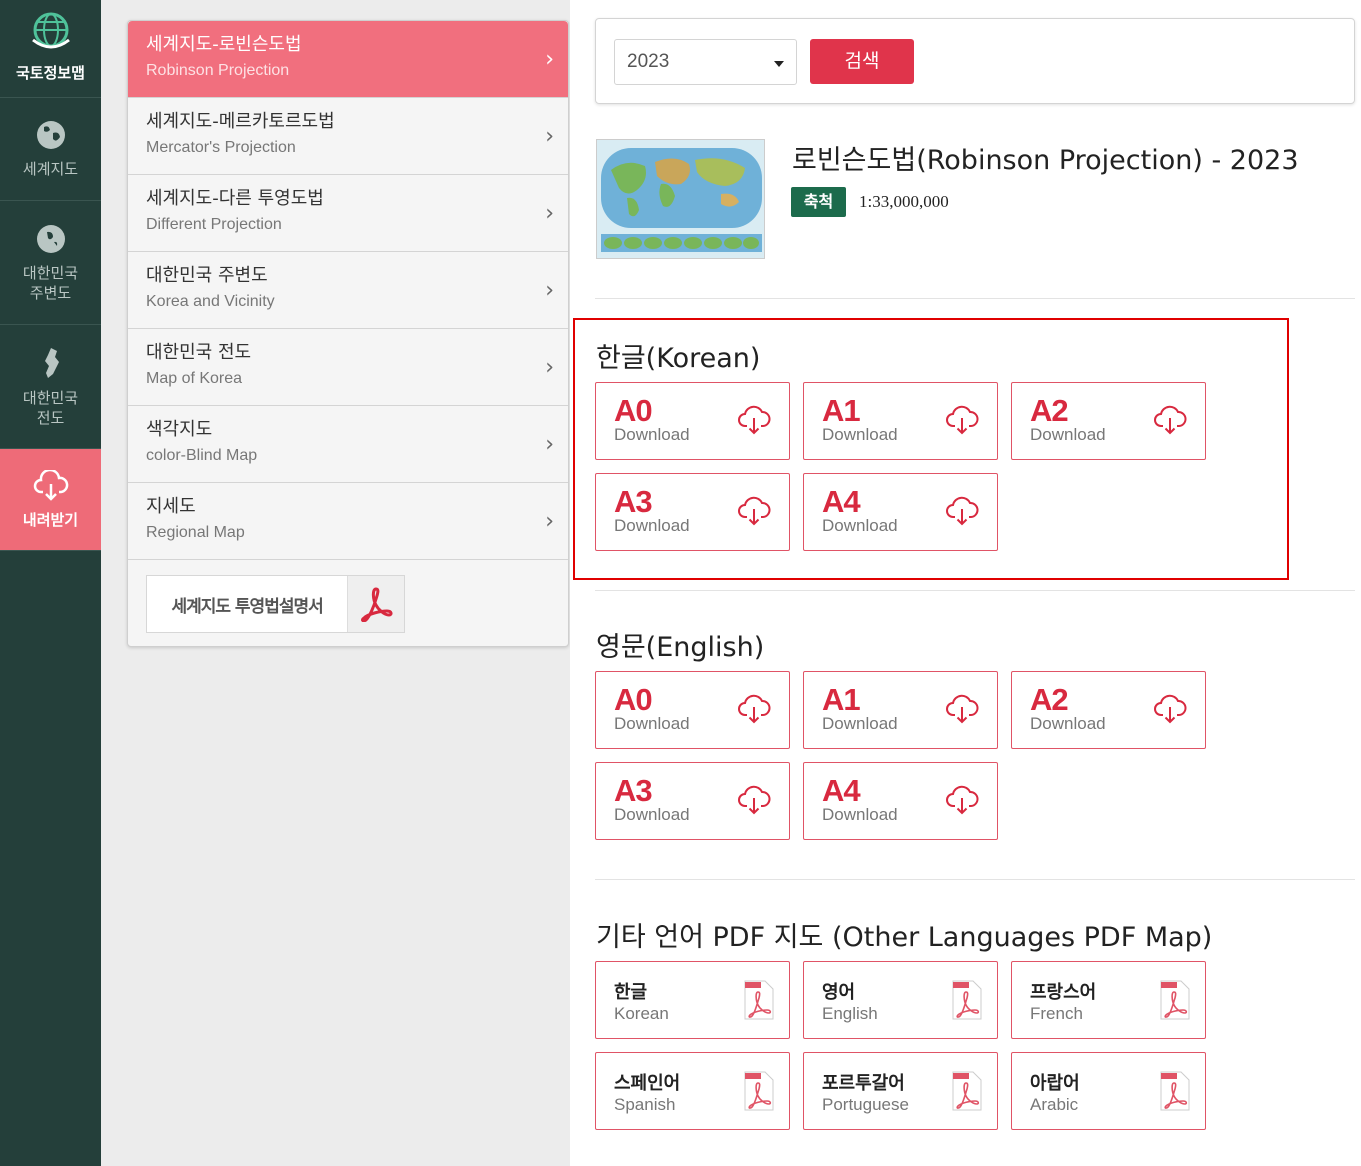 The width and height of the screenshot is (1361, 1166). What do you see at coordinates (680, 199) in the screenshot?
I see `map-thumbnail` at bounding box center [680, 199].